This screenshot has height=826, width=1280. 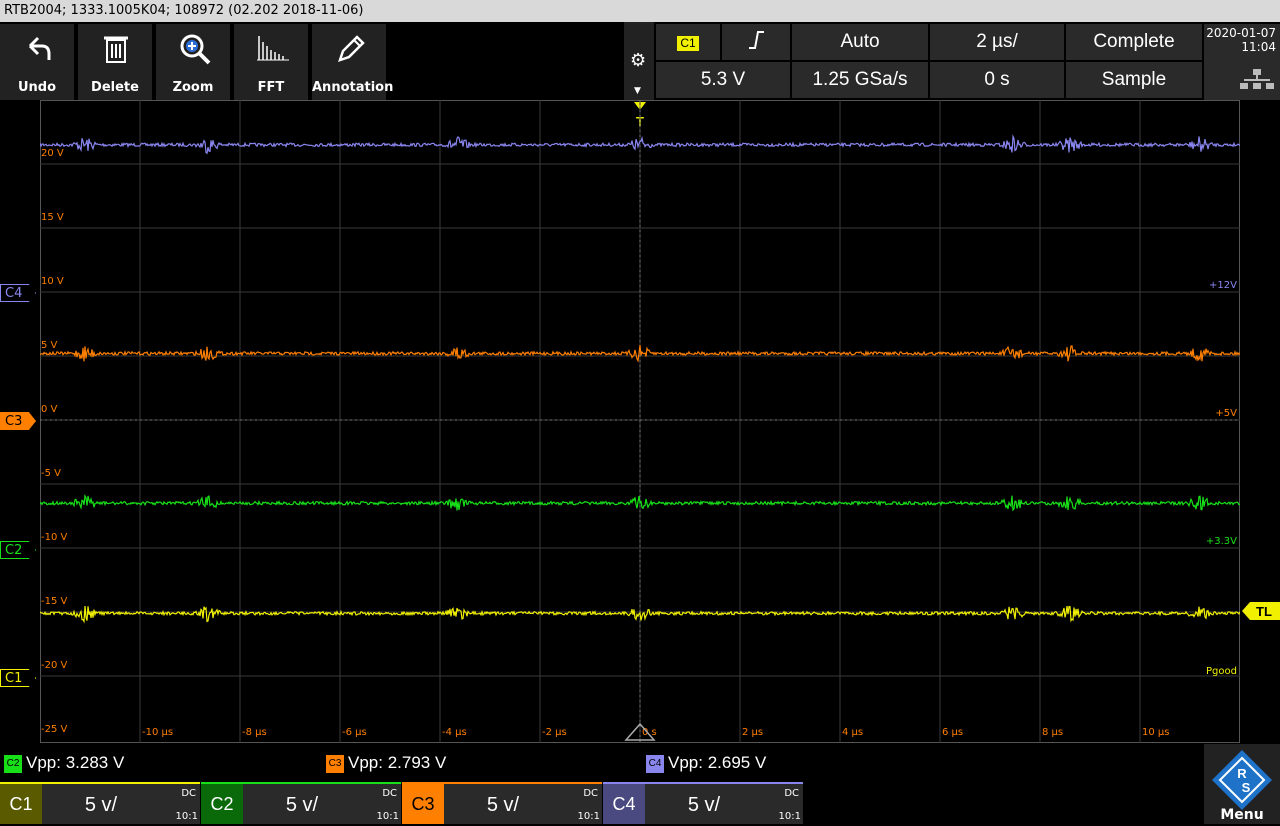 What do you see at coordinates (115, 87) in the screenshot?
I see `delete-label: Delete` at bounding box center [115, 87].